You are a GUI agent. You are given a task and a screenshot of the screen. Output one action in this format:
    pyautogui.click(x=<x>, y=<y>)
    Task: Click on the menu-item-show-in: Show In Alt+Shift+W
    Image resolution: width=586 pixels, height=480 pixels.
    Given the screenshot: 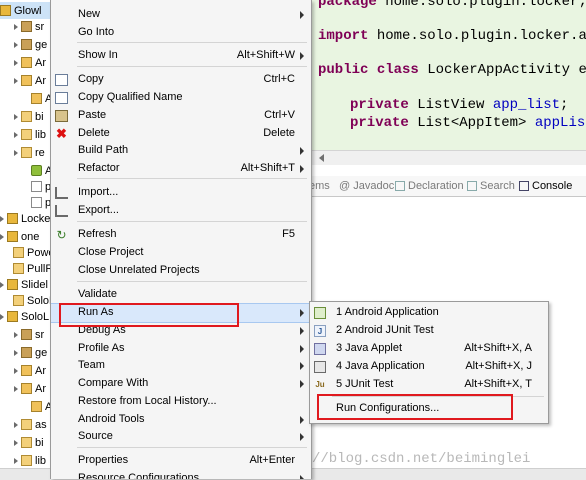 What is the action you would take?
    pyautogui.click(x=181, y=56)
    